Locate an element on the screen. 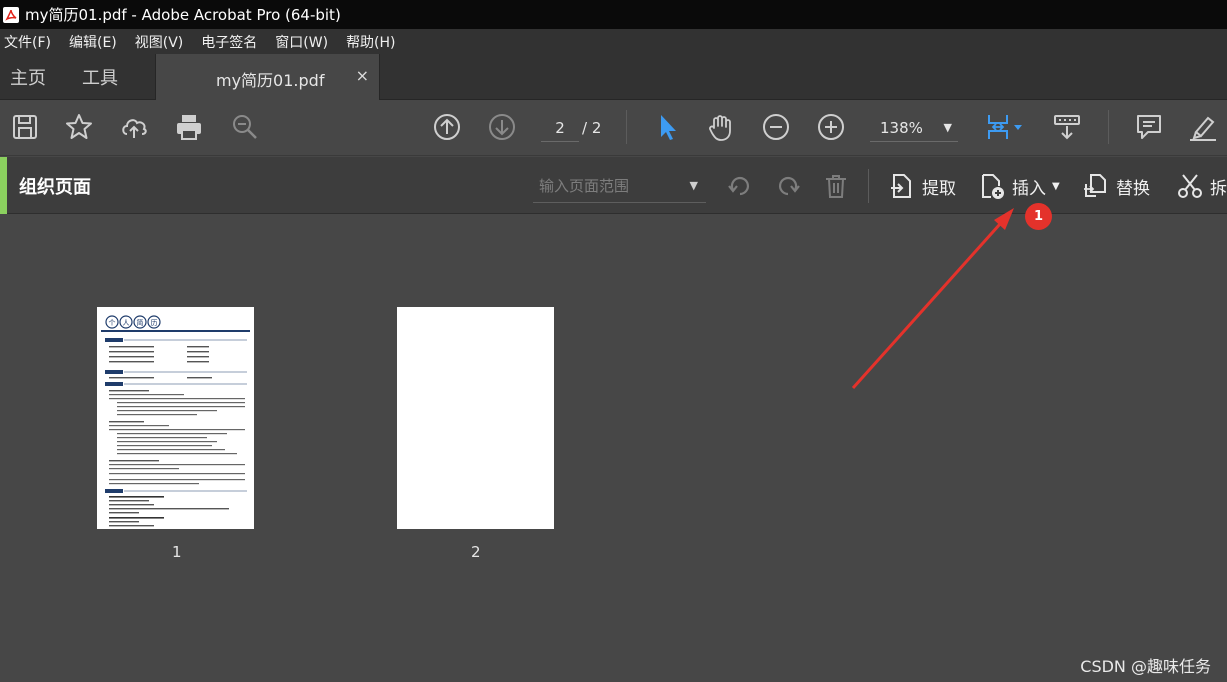 Image resolution: width=1227 pixels, height=682 pixels. menu-bar: 文件(F) 编辑(E) 视图(V) 电子签名 窗口(W) 帮助(H) is located at coordinates (613, 41).